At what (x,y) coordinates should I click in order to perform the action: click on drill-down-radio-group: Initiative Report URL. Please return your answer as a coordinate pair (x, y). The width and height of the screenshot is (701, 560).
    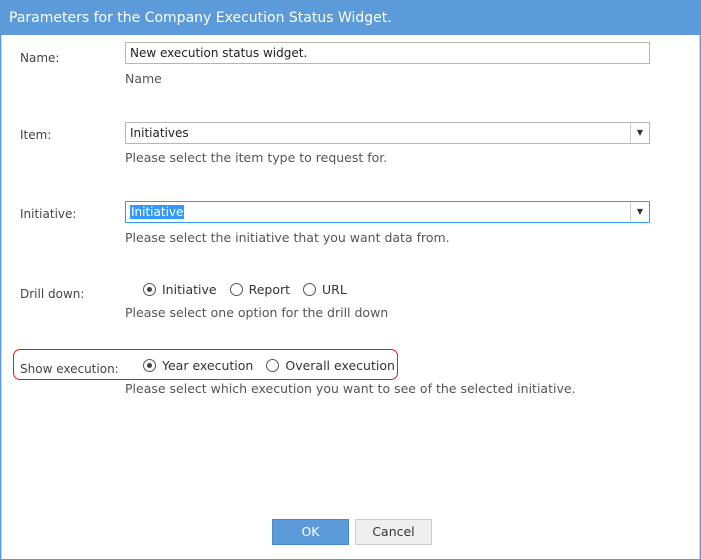
    Looking at the image, I should click on (251, 289).